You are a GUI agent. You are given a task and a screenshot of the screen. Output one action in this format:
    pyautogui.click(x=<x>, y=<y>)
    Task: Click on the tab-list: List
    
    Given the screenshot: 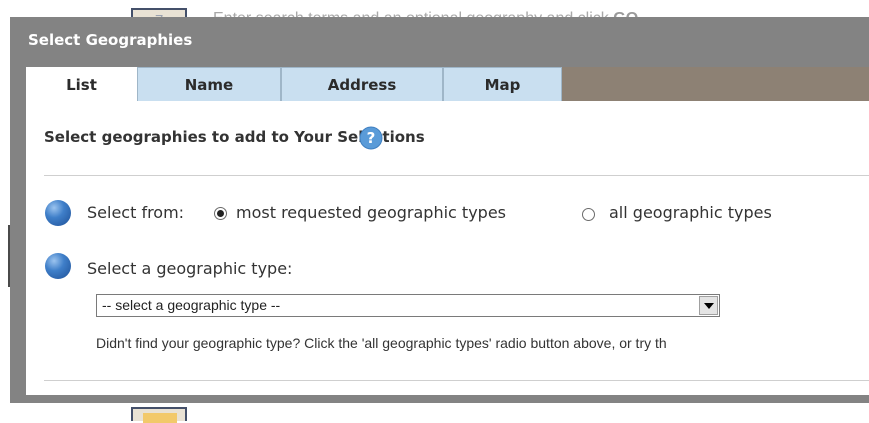 What is the action you would take?
    pyautogui.click(x=81, y=84)
    